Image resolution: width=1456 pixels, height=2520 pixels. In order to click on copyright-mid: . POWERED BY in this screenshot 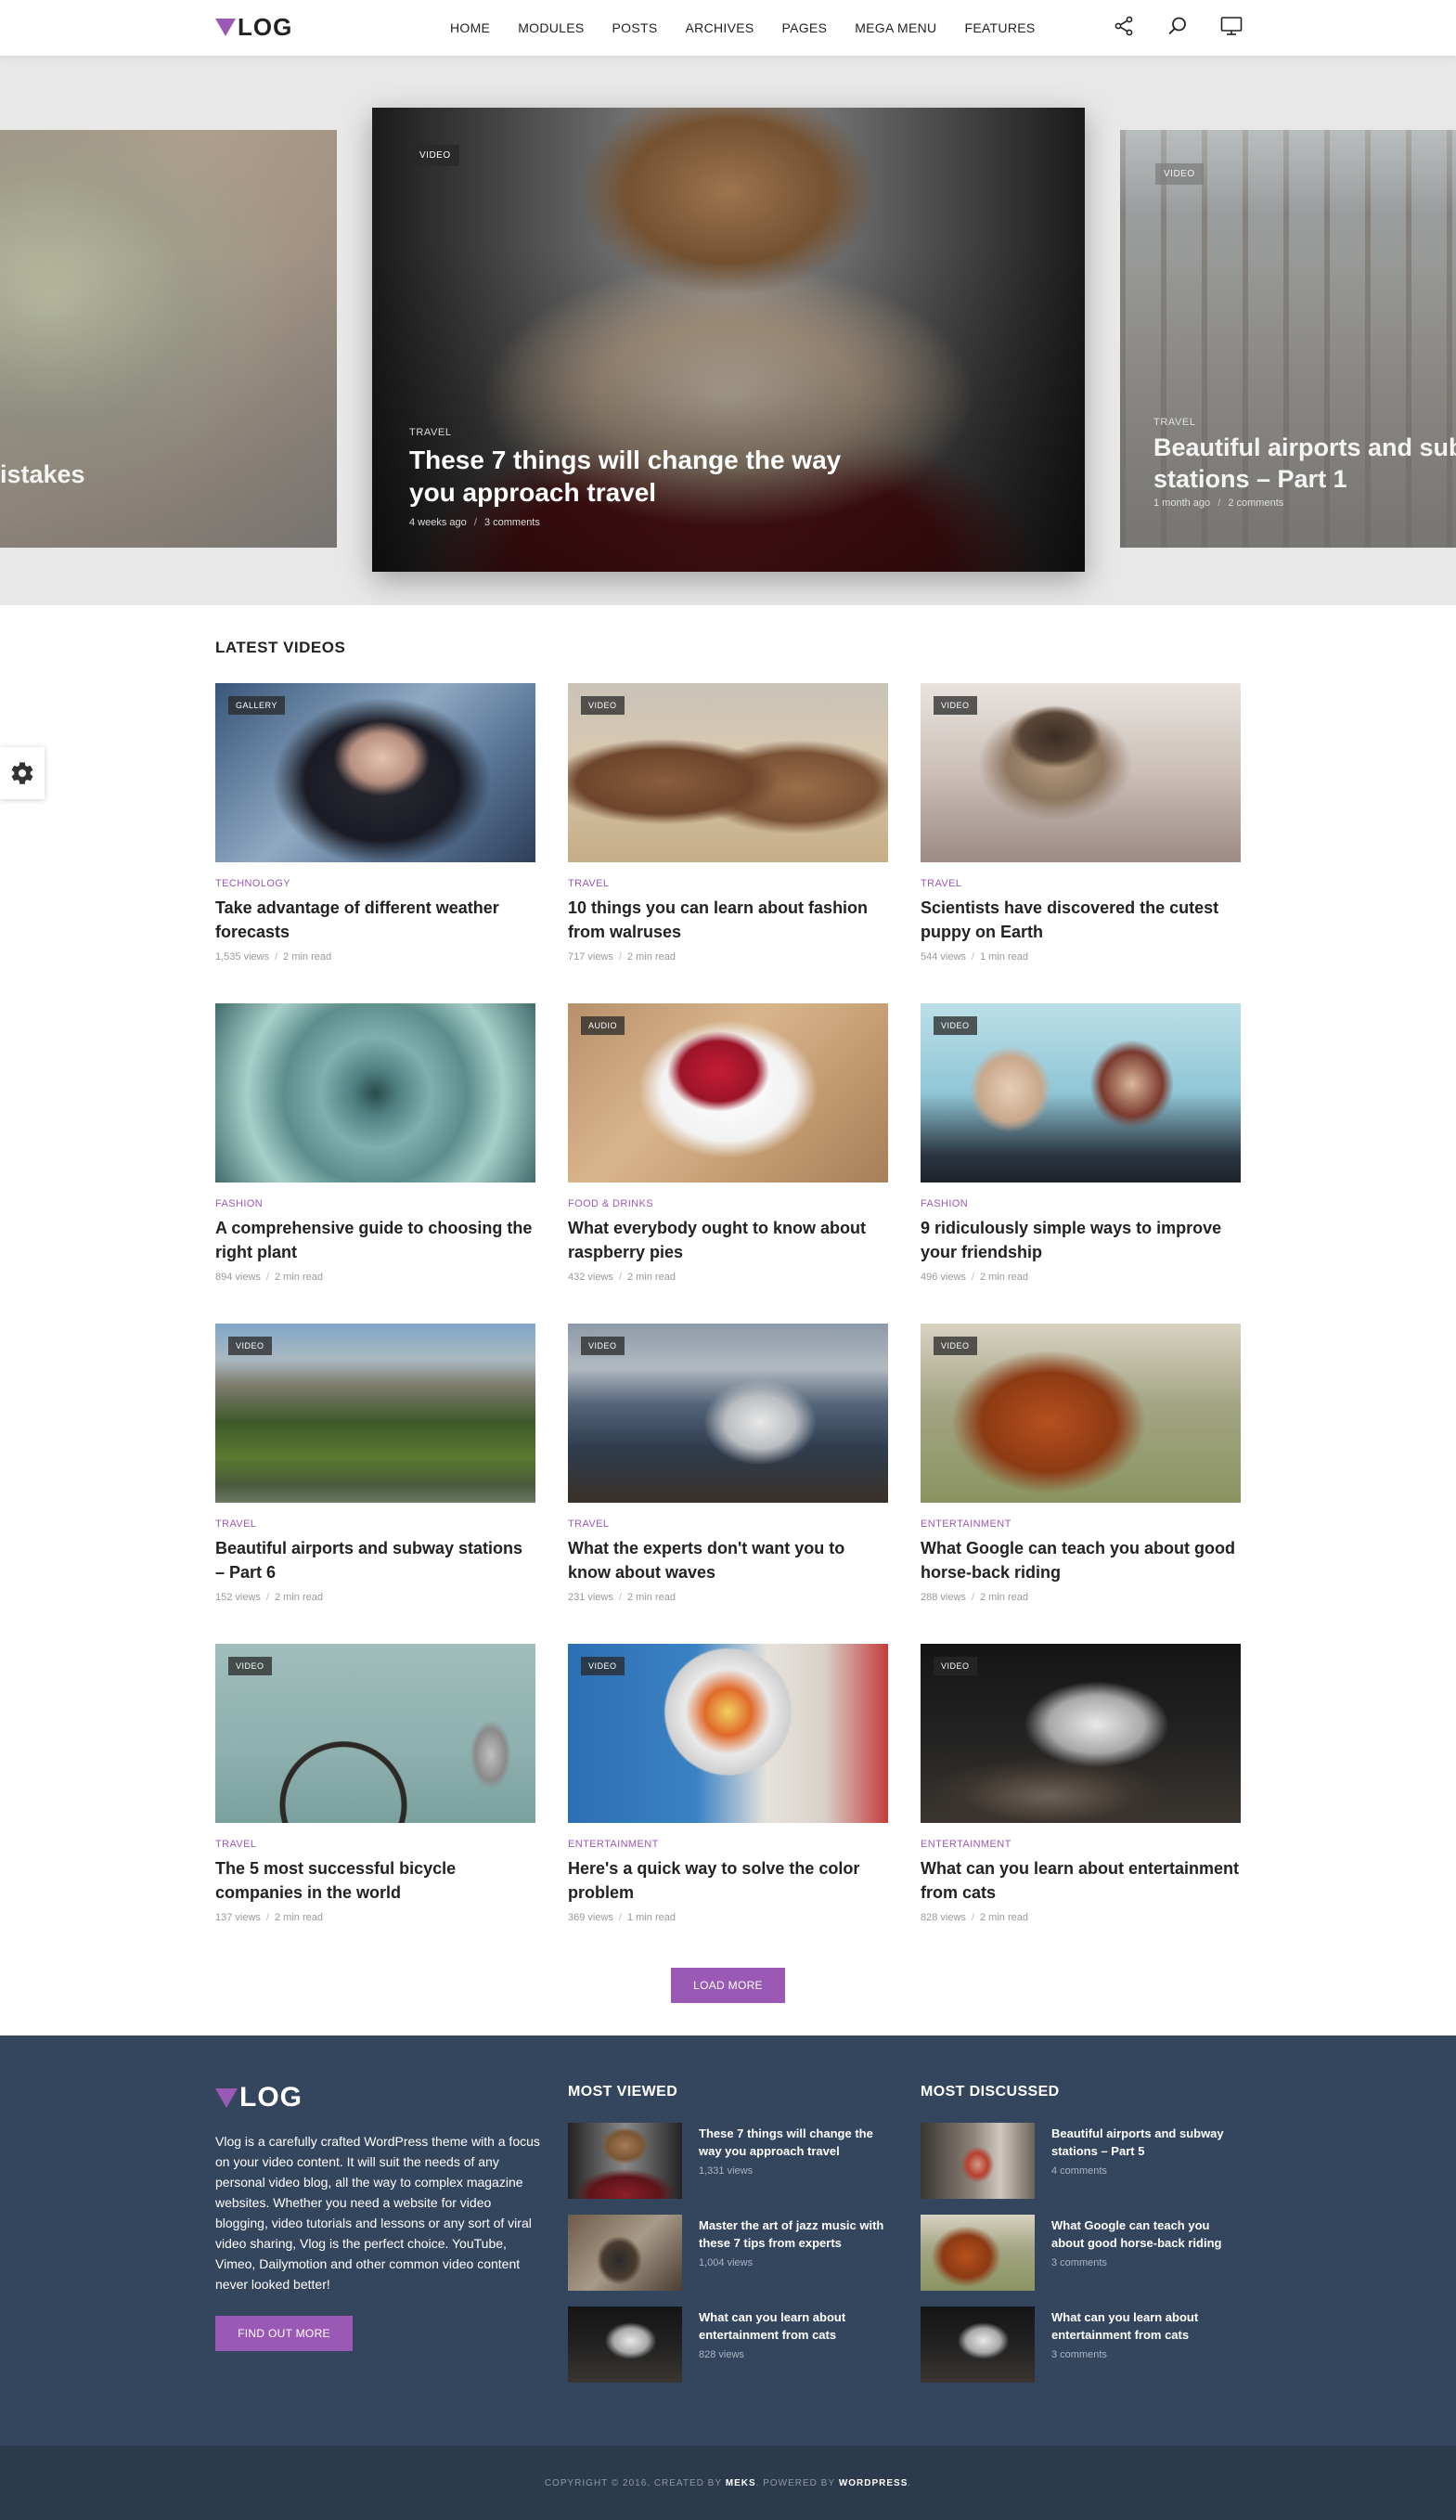, I will do `click(795, 2482)`.